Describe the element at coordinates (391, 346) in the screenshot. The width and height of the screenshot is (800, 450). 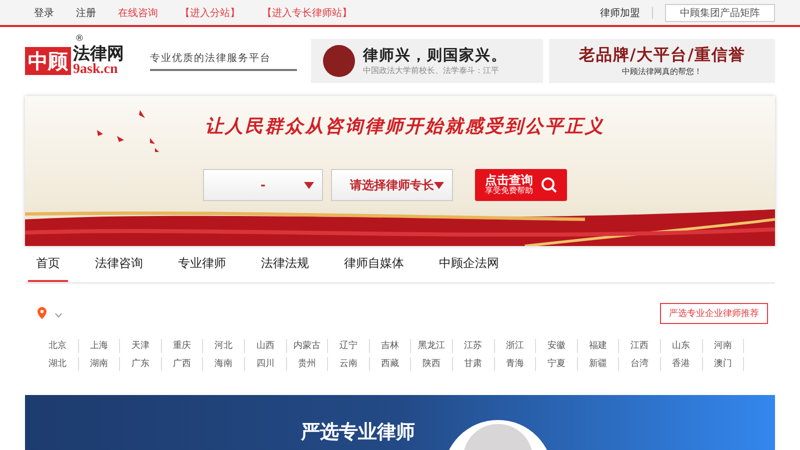
I see `city-link: 吉林` at that location.